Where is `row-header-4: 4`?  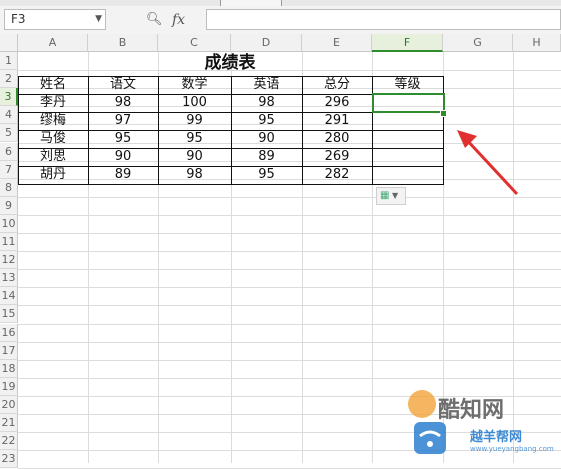
row-header-4: 4 is located at coordinates (9, 115).